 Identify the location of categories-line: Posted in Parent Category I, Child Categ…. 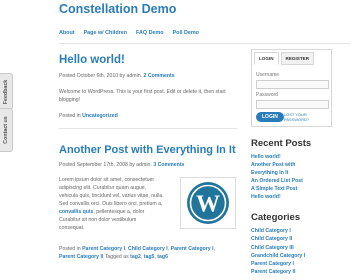
(137, 248).